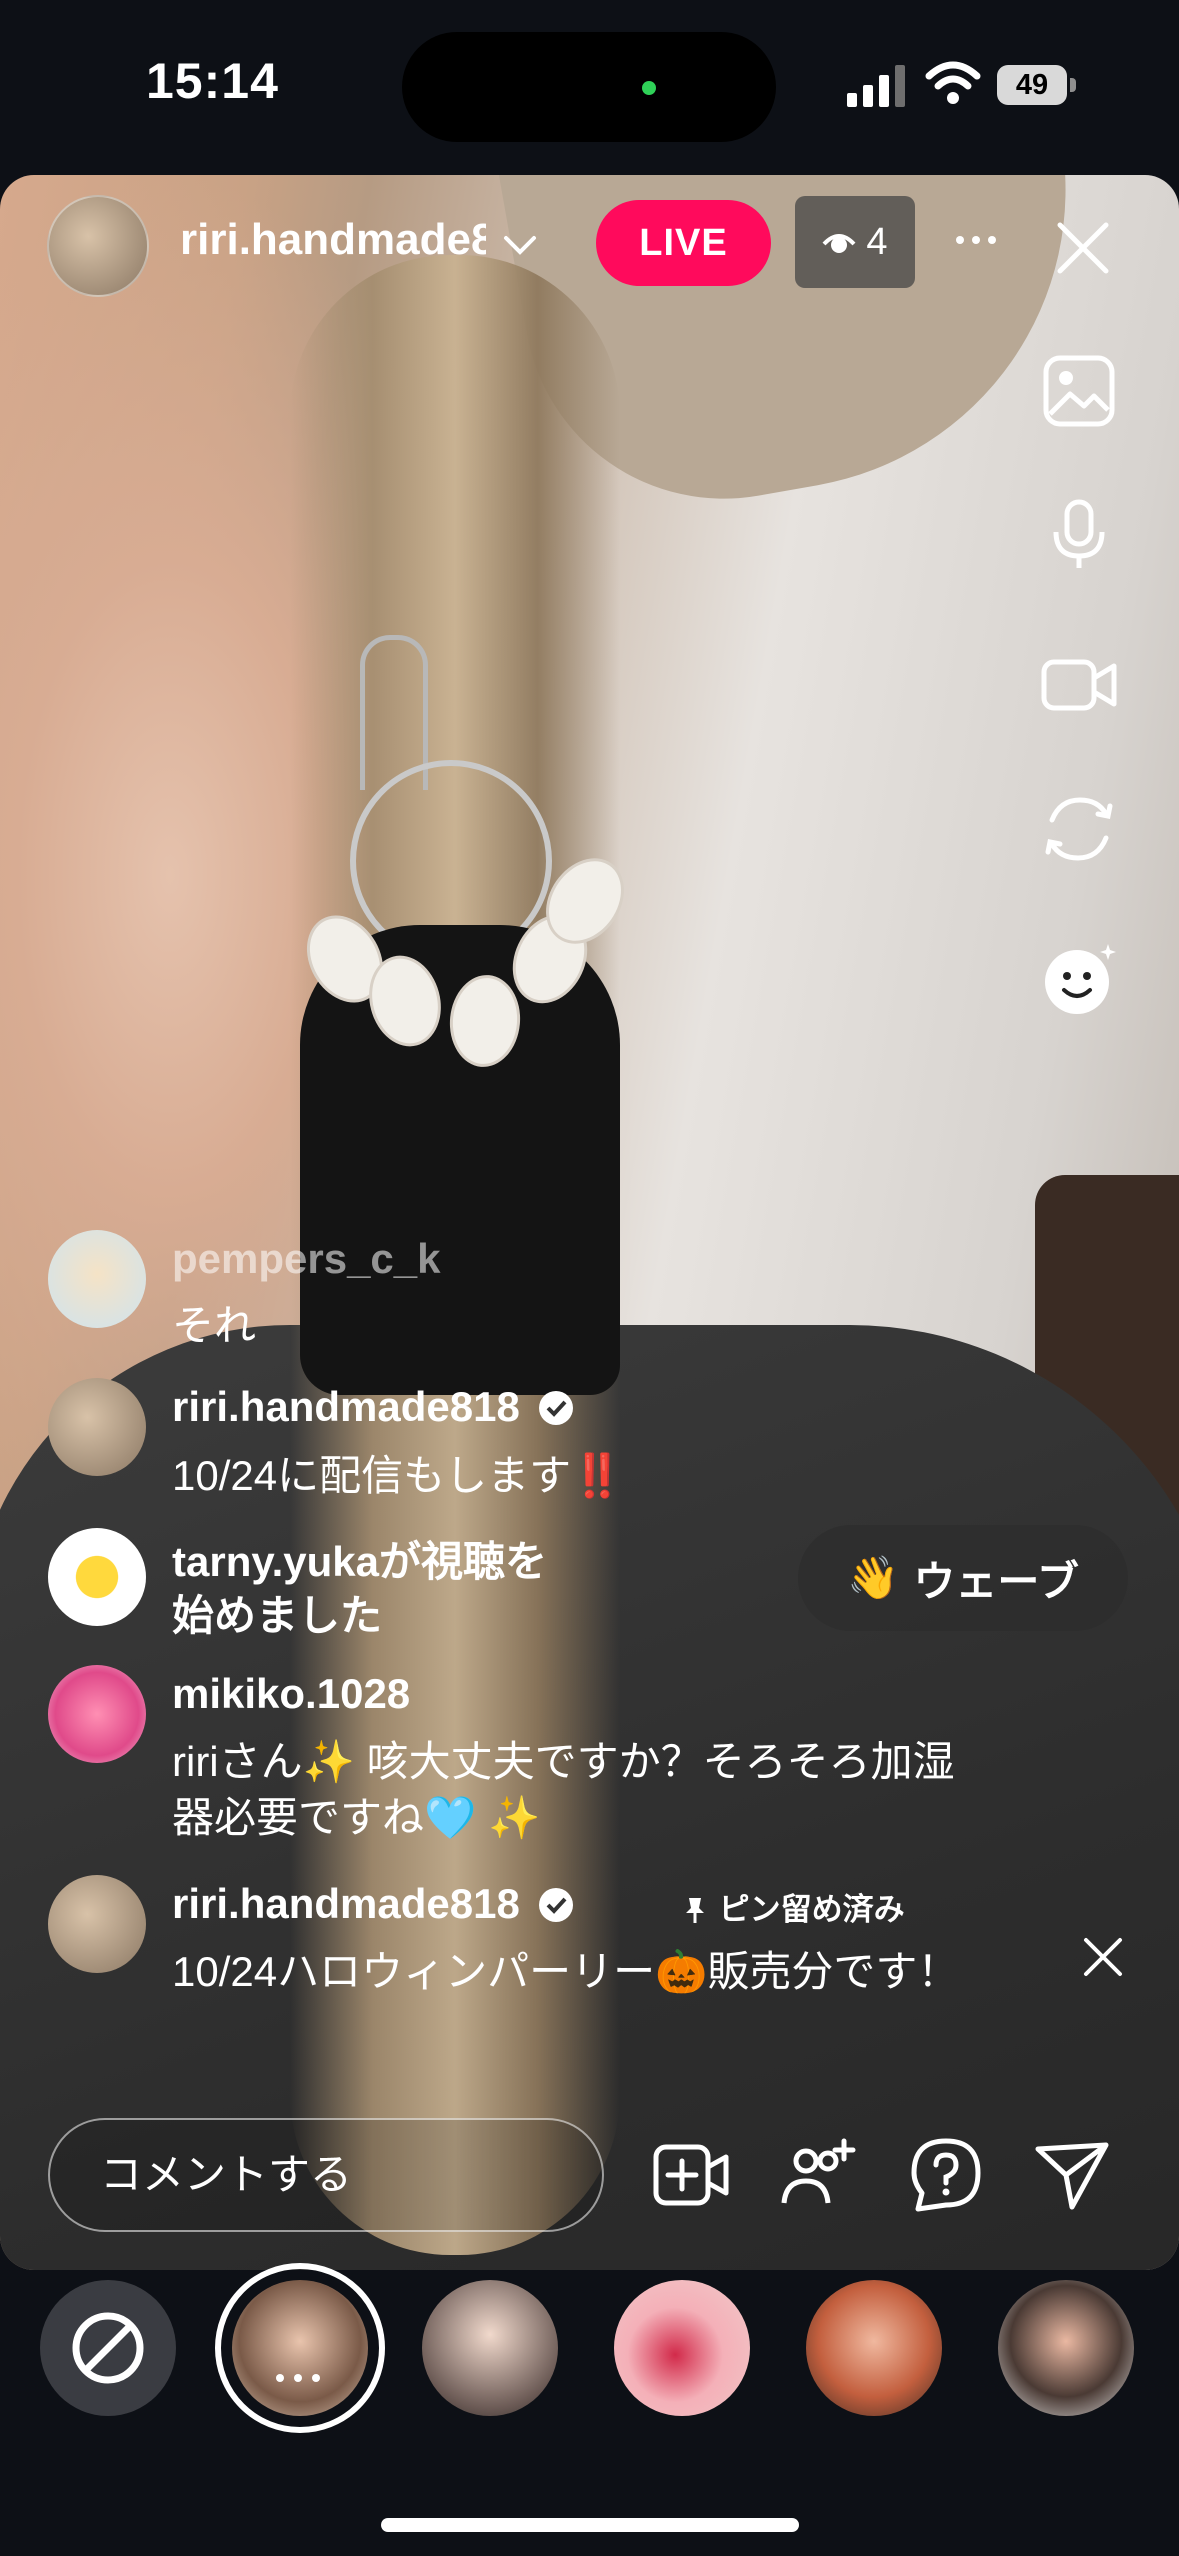  What do you see at coordinates (876, 86) in the screenshot?
I see `cellular-signal-icon` at bounding box center [876, 86].